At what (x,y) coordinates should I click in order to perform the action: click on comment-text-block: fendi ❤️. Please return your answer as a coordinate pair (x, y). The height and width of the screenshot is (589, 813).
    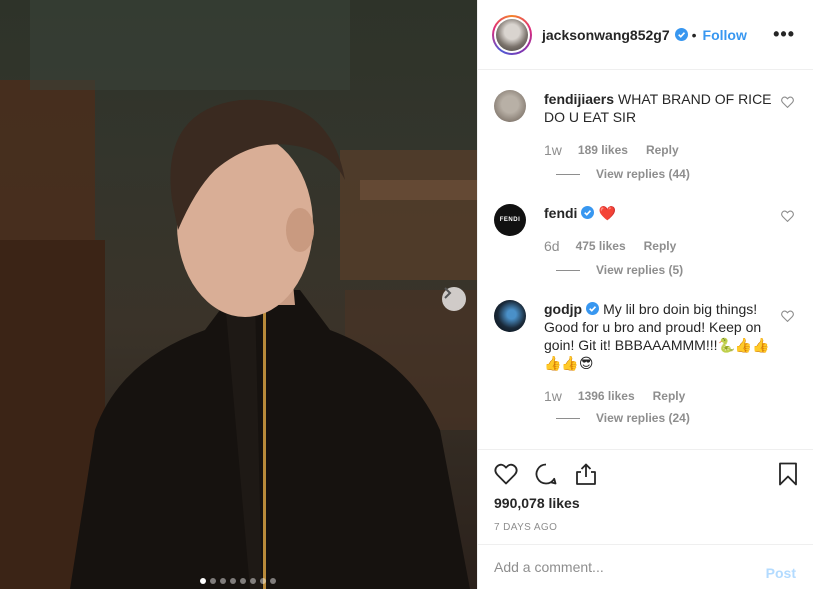
    Looking at the image, I should click on (663, 213).